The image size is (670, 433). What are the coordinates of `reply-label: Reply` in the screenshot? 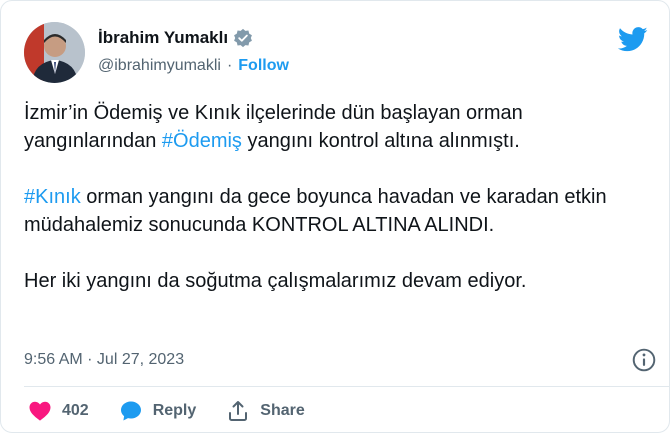 It's located at (174, 410).